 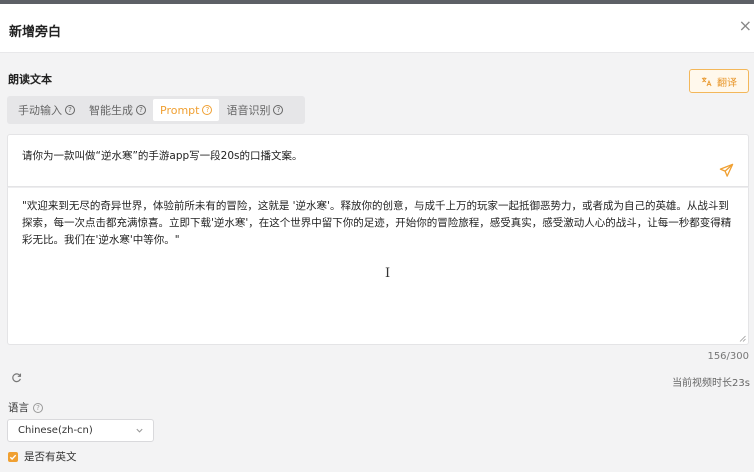 I want to click on tab-label: Prompt, so click(x=180, y=110).